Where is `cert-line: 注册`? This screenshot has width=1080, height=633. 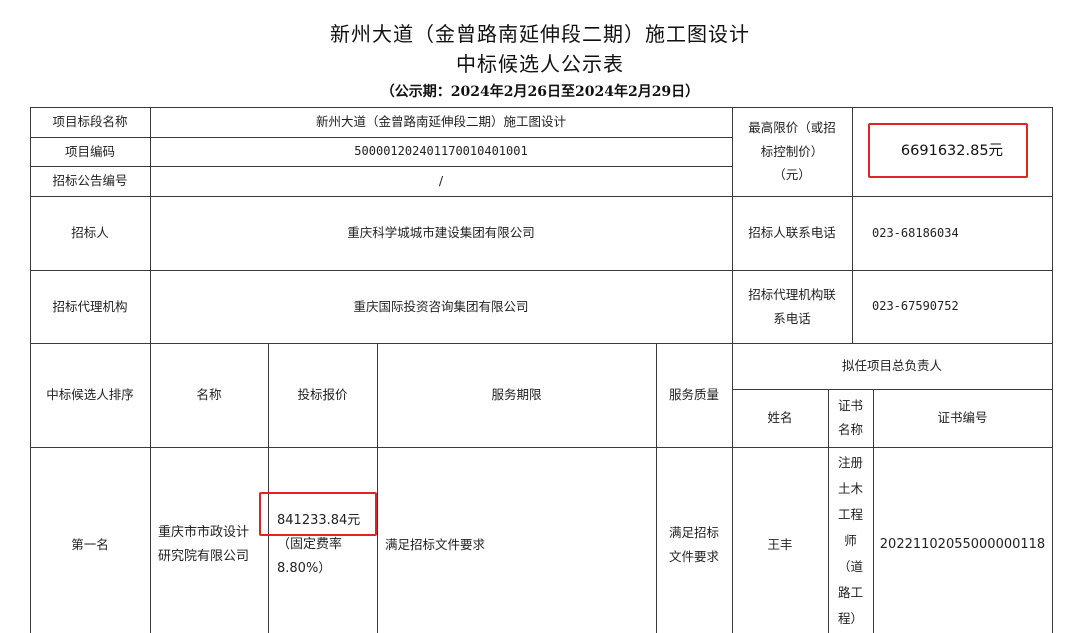
cert-line: 注册 is located at coordinates (850, 462).